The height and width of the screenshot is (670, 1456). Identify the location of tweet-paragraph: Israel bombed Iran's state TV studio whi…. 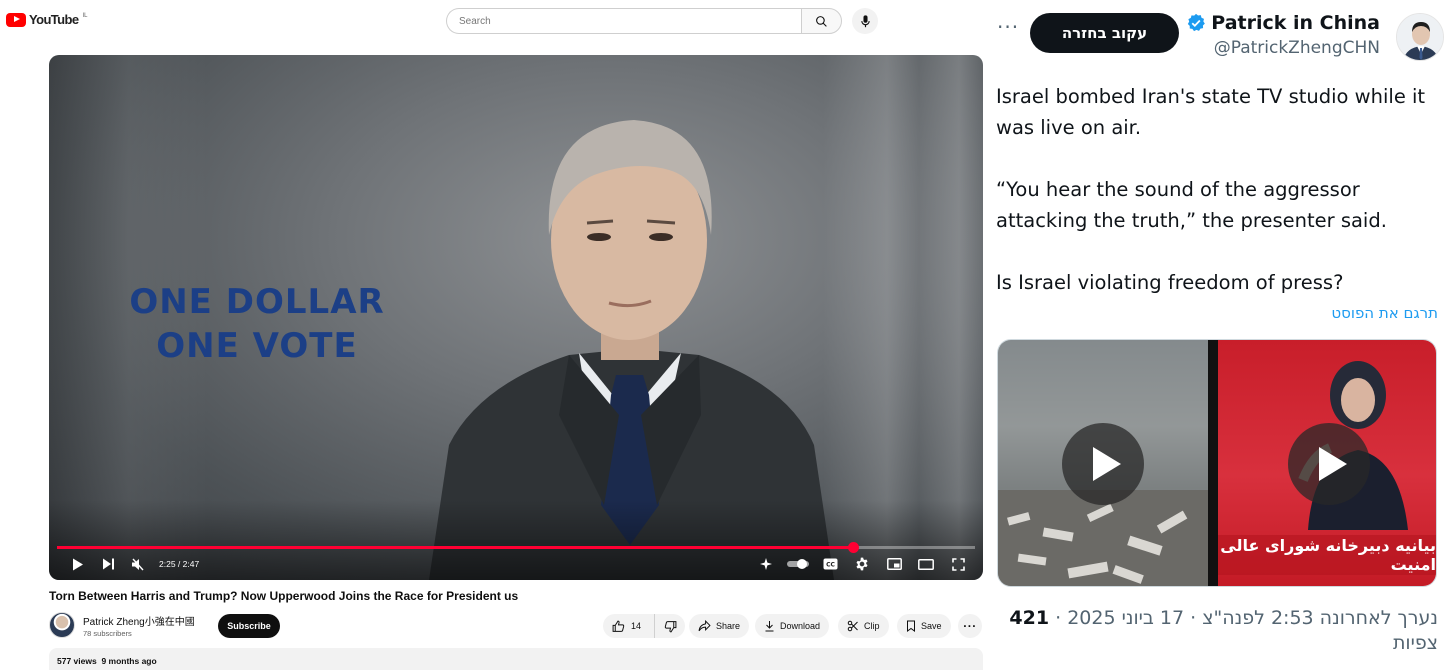
(1211, 112).